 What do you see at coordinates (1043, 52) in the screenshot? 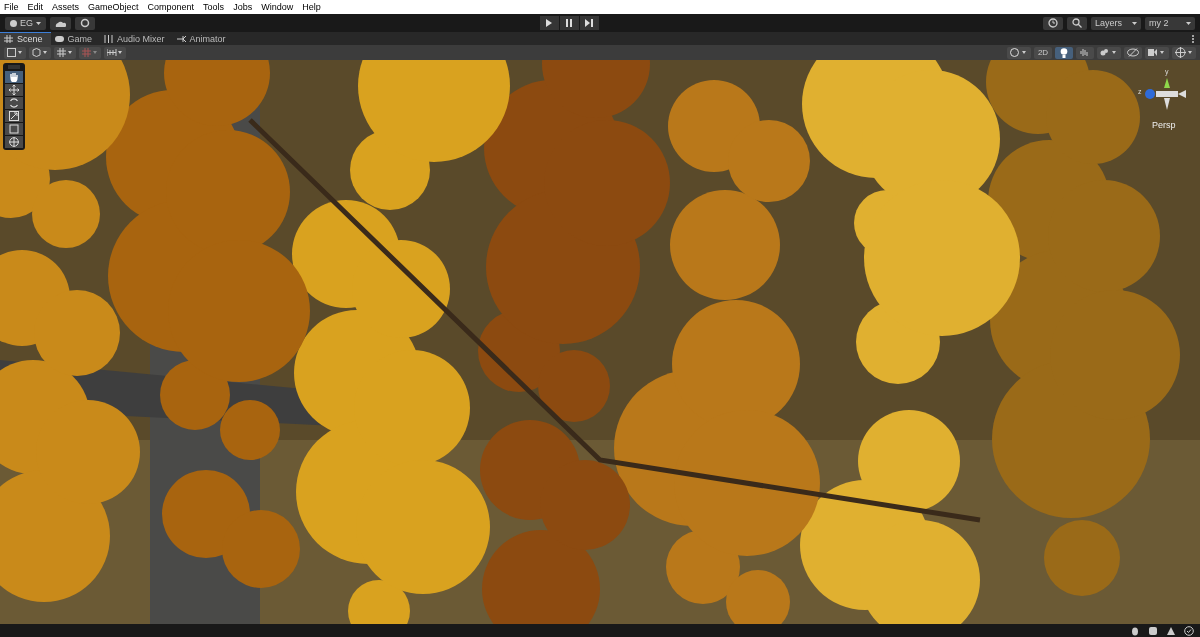
I see `2d-toggle: 2D` at bounding box center [1043, 52].